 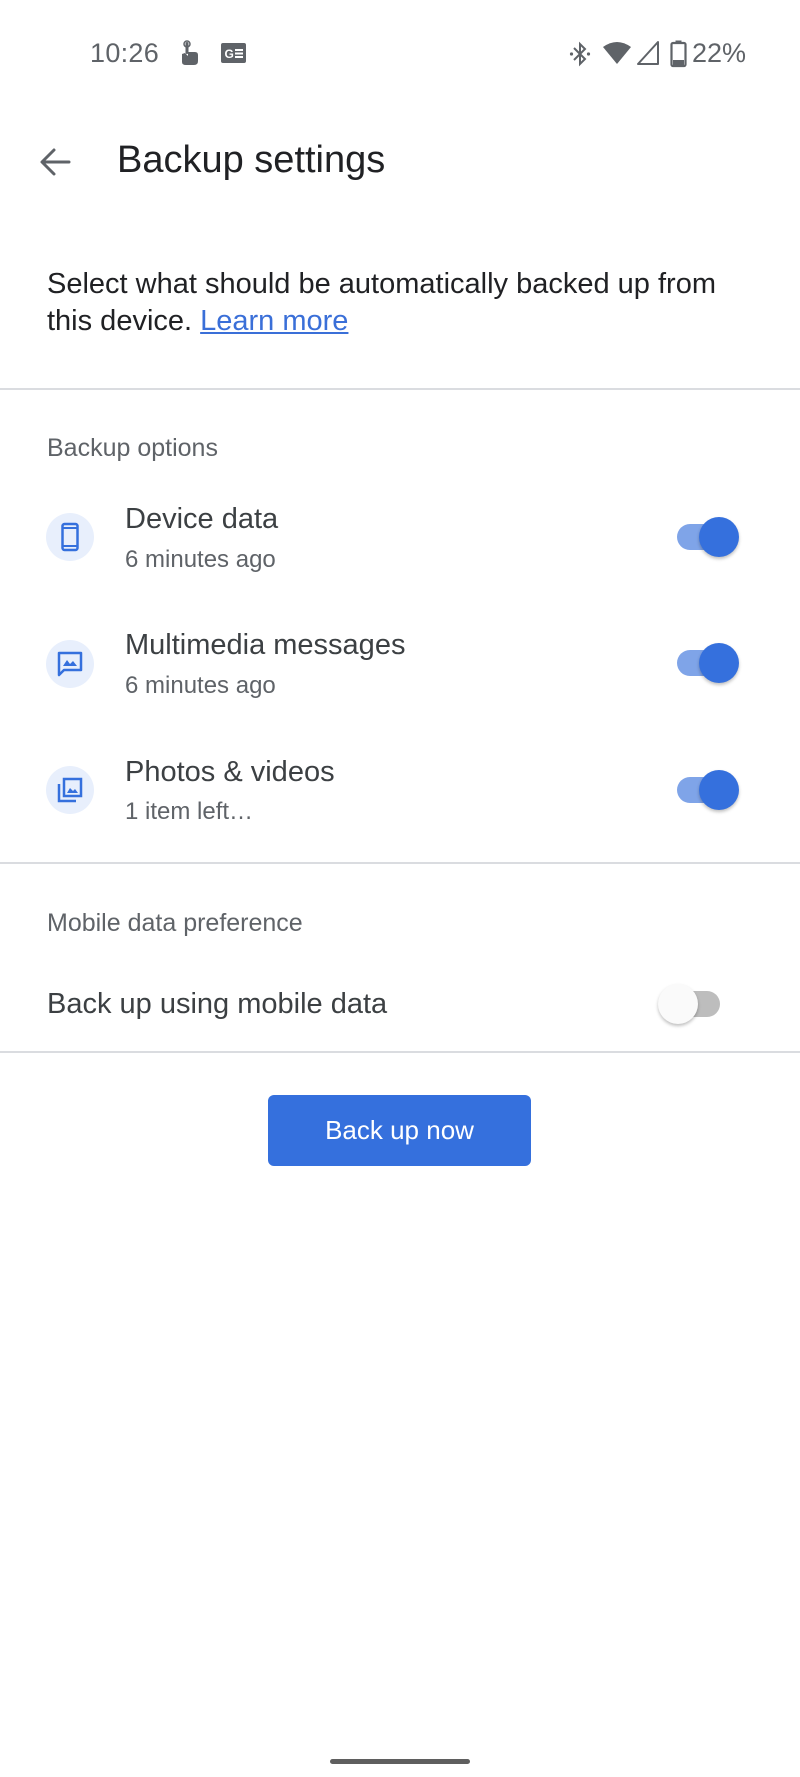 I want to click on battery-icon, so click(x=678, y=56).